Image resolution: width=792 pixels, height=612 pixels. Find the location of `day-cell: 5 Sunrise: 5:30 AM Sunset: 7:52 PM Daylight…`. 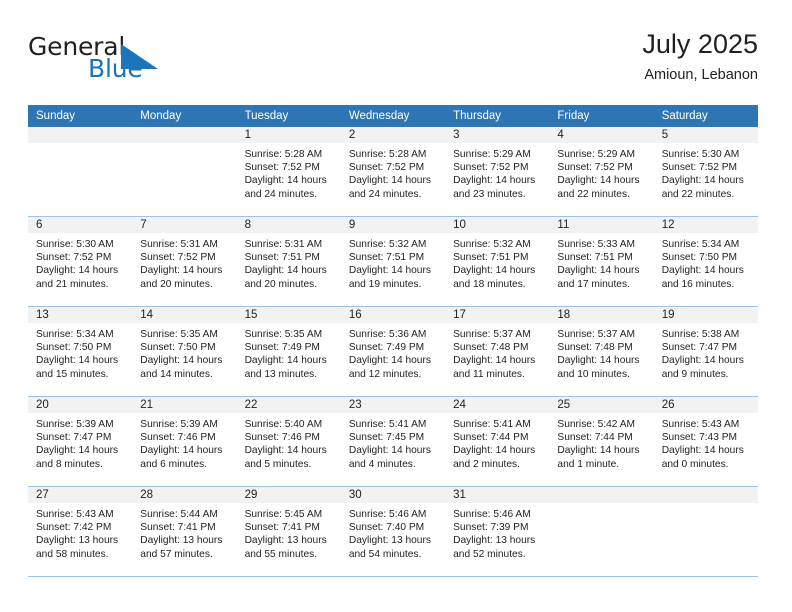

day-cell: 5 Sunrise: 5:30 AM Sunset: 7:52 PM Daylight… is located at coordinates (705, 172).